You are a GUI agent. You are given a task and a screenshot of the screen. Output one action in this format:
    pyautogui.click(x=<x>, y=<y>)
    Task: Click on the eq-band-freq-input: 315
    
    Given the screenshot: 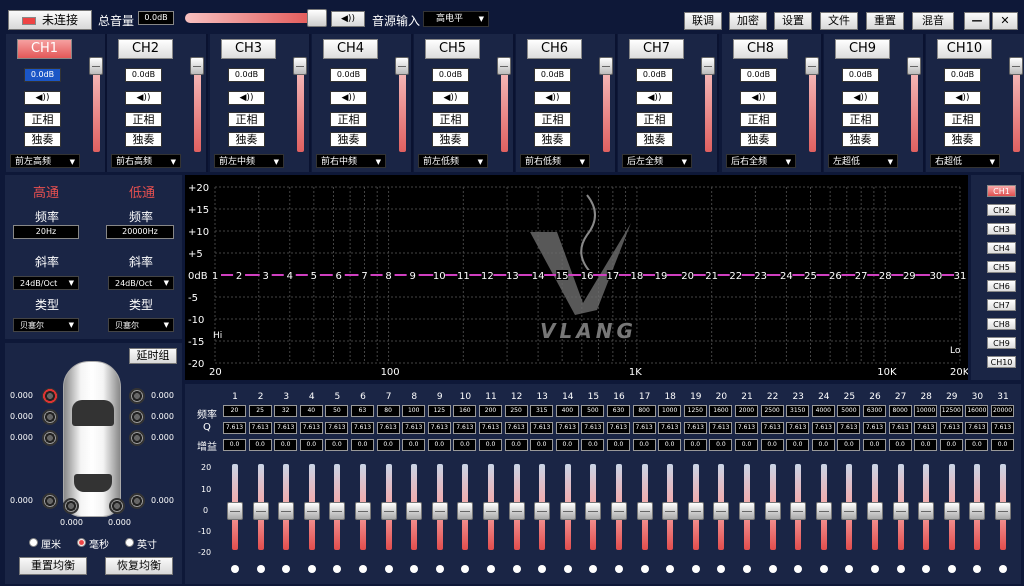 What is the action you would take?
    pyautogui.click(x=542, y=411)
    